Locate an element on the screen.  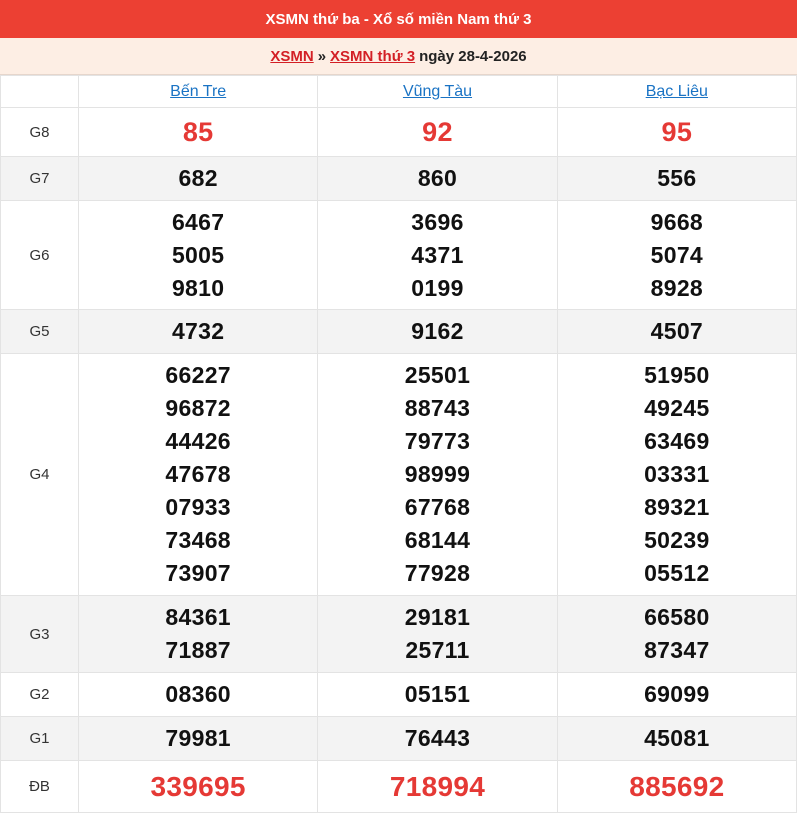
result-cell: 76443 is located at coordinates (437, 738).